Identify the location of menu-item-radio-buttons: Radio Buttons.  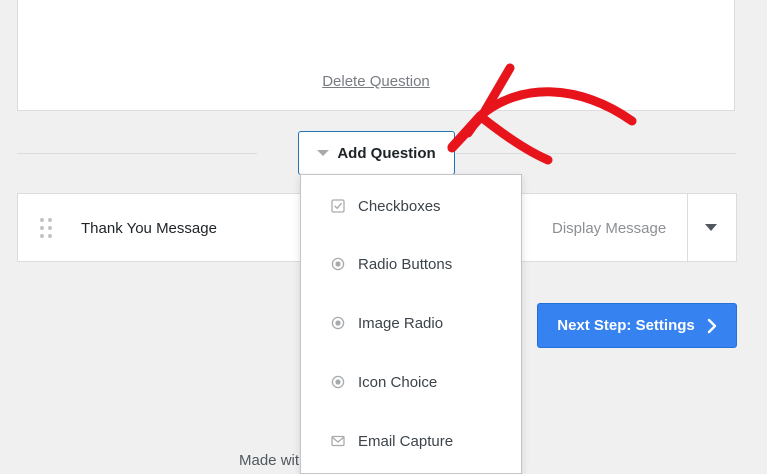
(411, 264).